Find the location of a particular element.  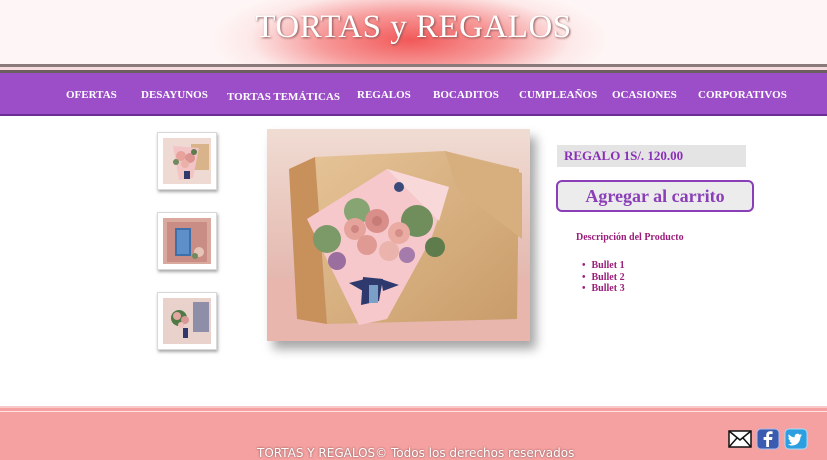

site-header: TORTAS y REGALOS is located at coordinates (413, 33).